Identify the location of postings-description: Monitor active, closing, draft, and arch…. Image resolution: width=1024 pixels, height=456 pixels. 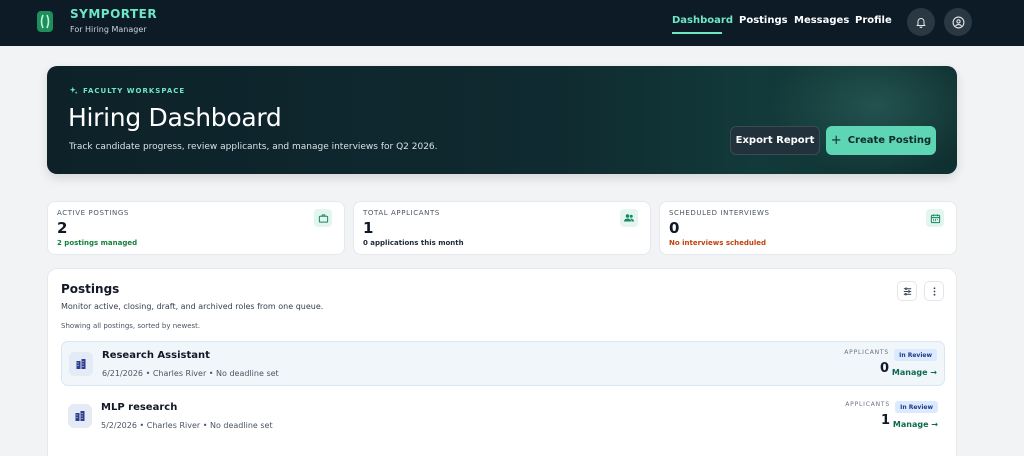
(192, 306).